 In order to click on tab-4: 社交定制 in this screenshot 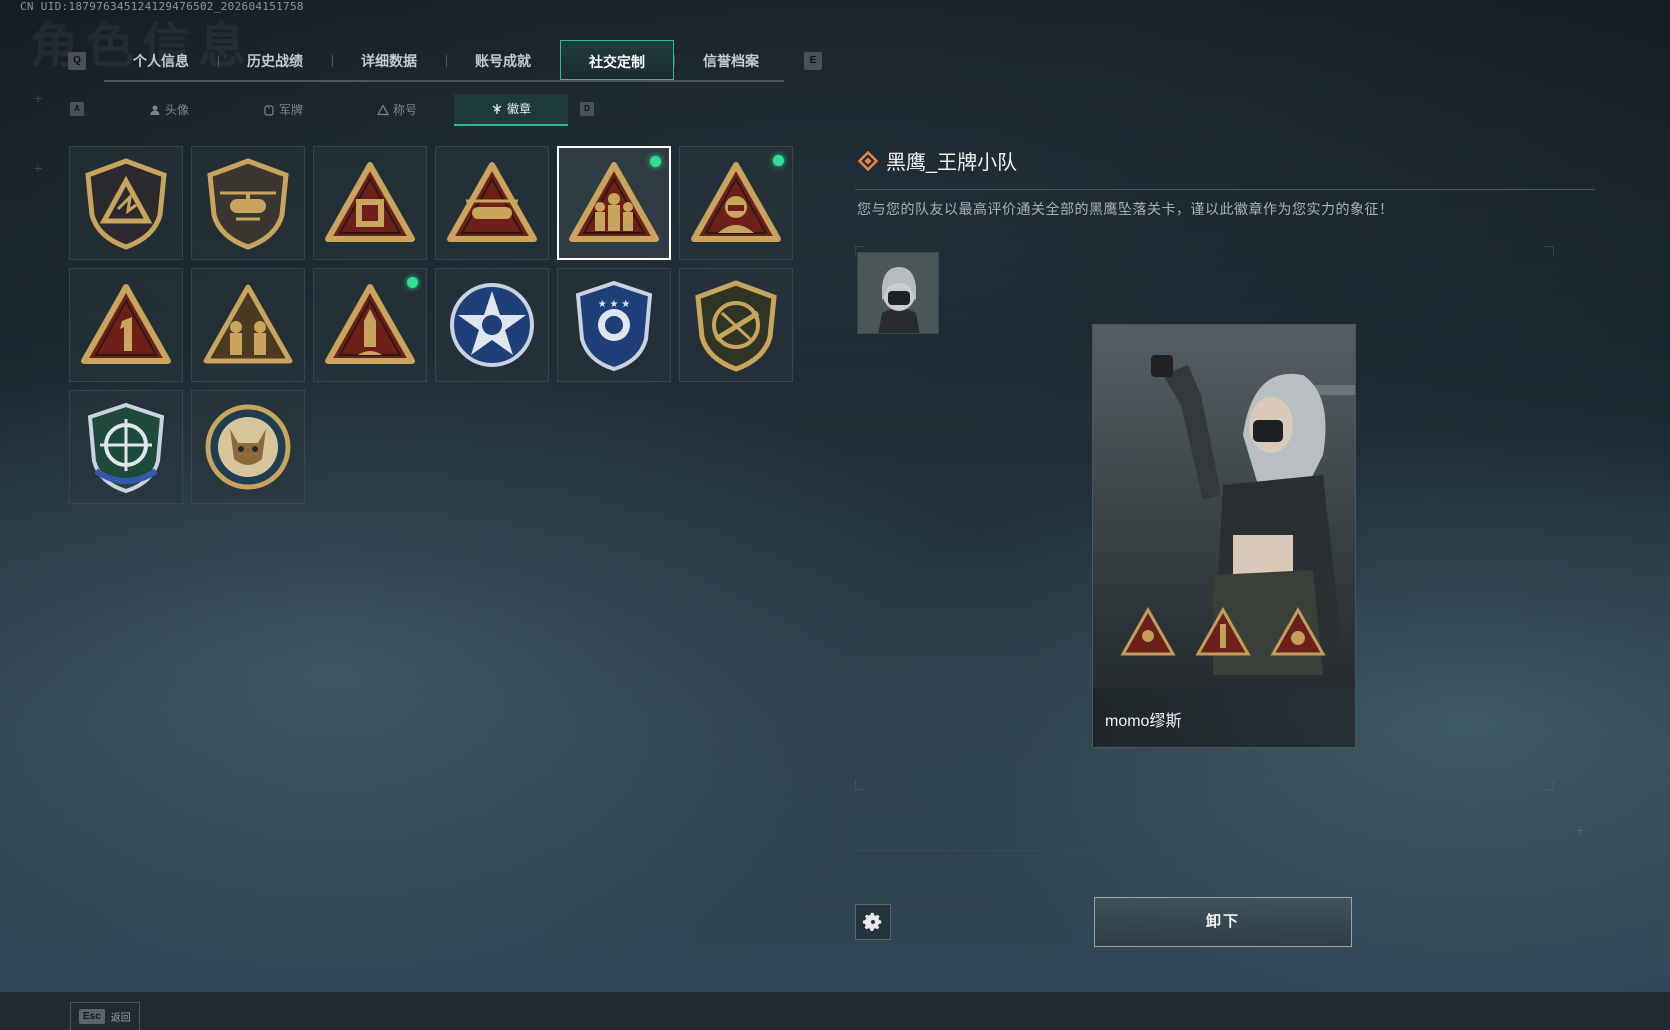, I will do `click(617, 61)`.